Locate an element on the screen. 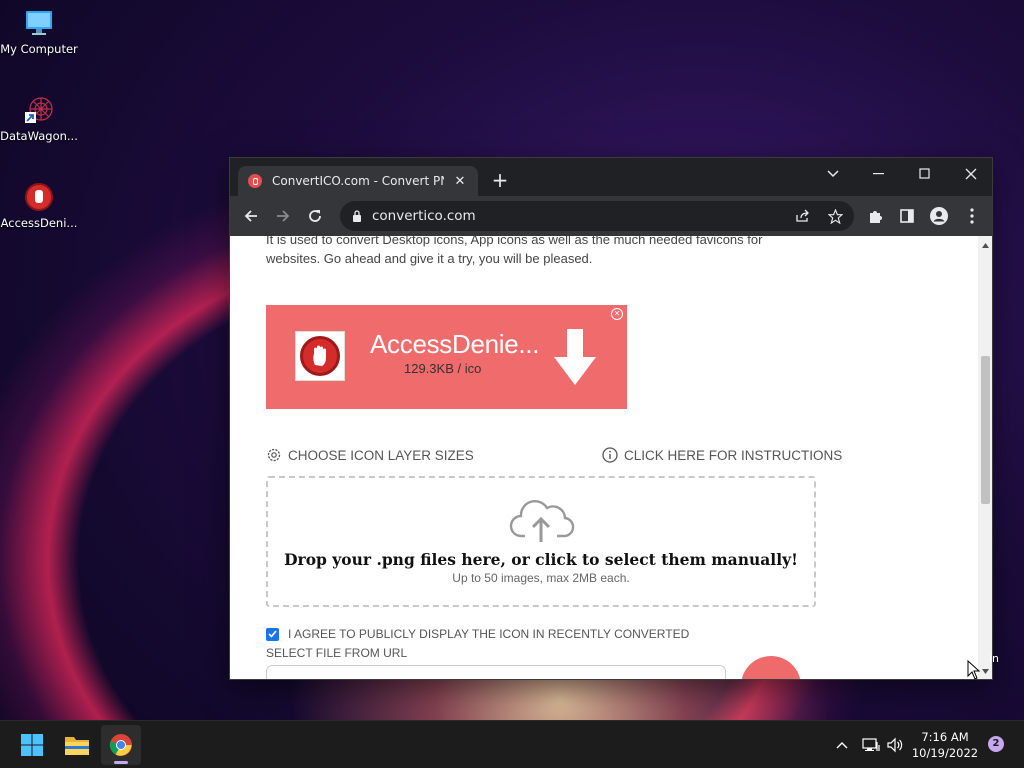  close-window-button is located at coordinates (970, 174).